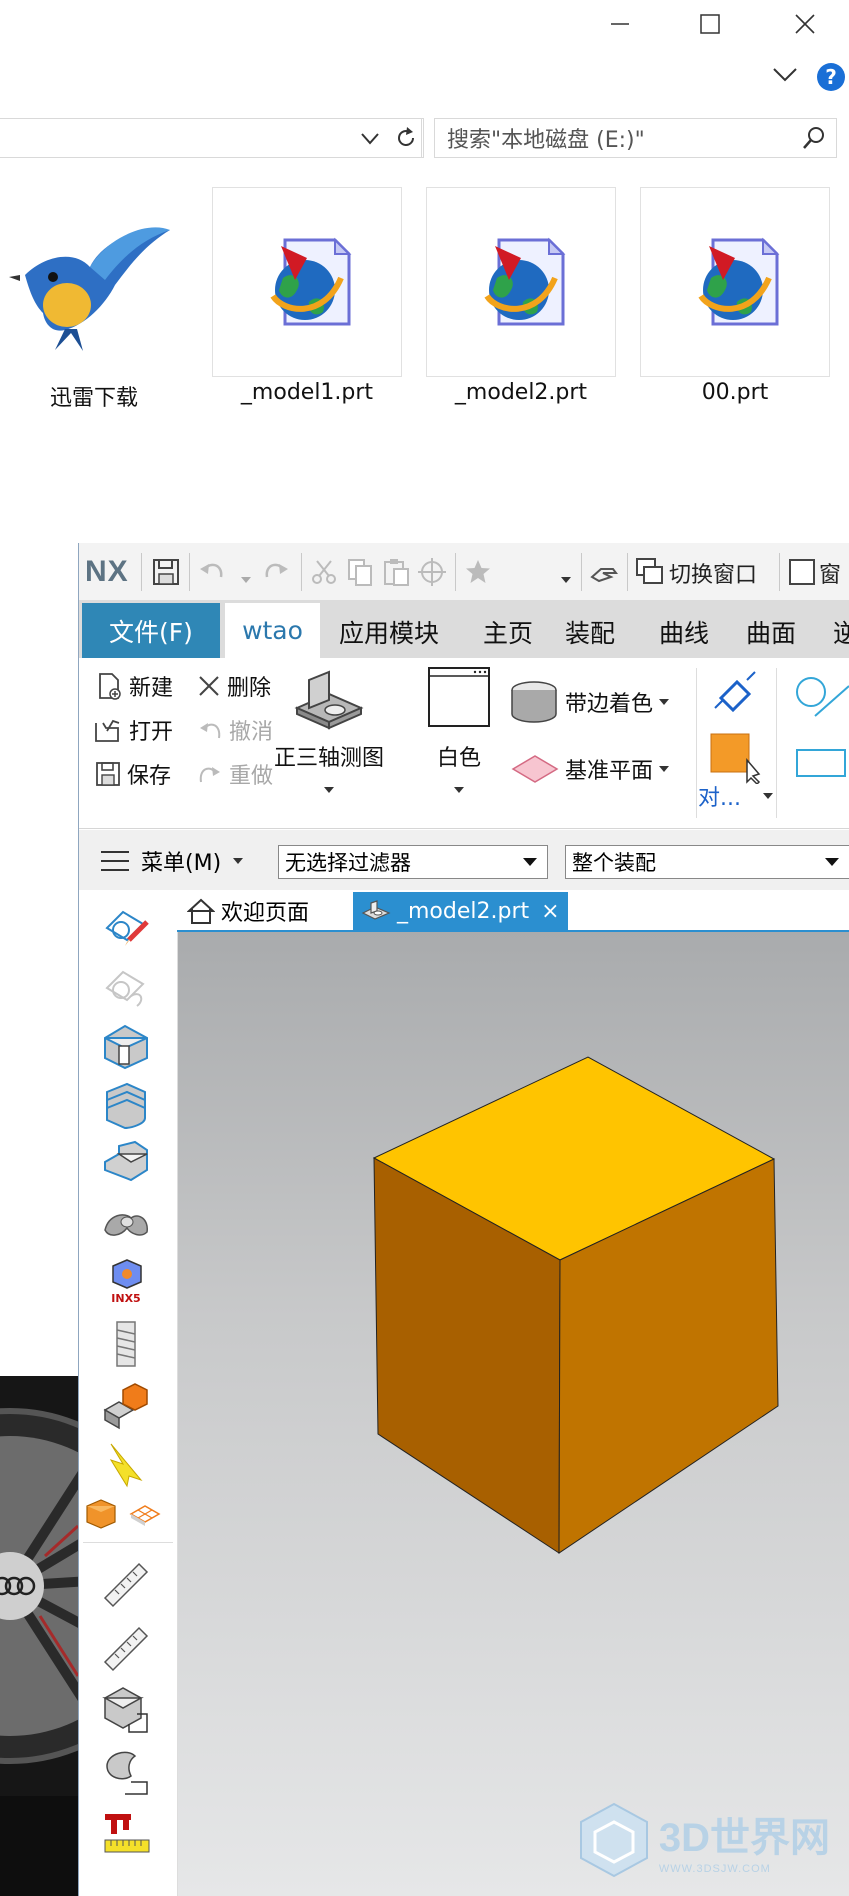 Image resolution: width=849 pixels, height=1896 pixels. Describe the element at coordinates (785, 77) in the screenshot. I see `ribbon-expand-button` at that location.